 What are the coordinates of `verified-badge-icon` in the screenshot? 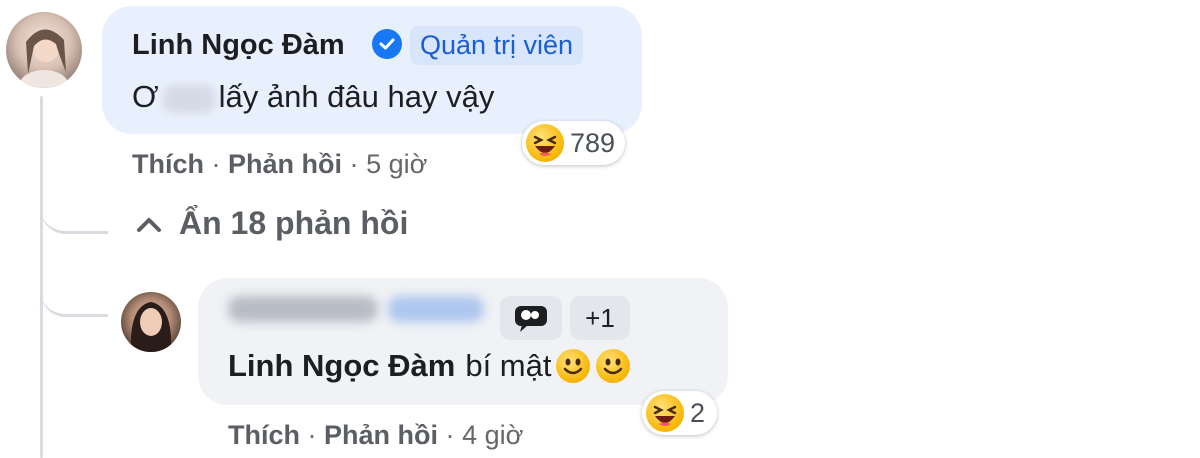 It's located at (387, 44).